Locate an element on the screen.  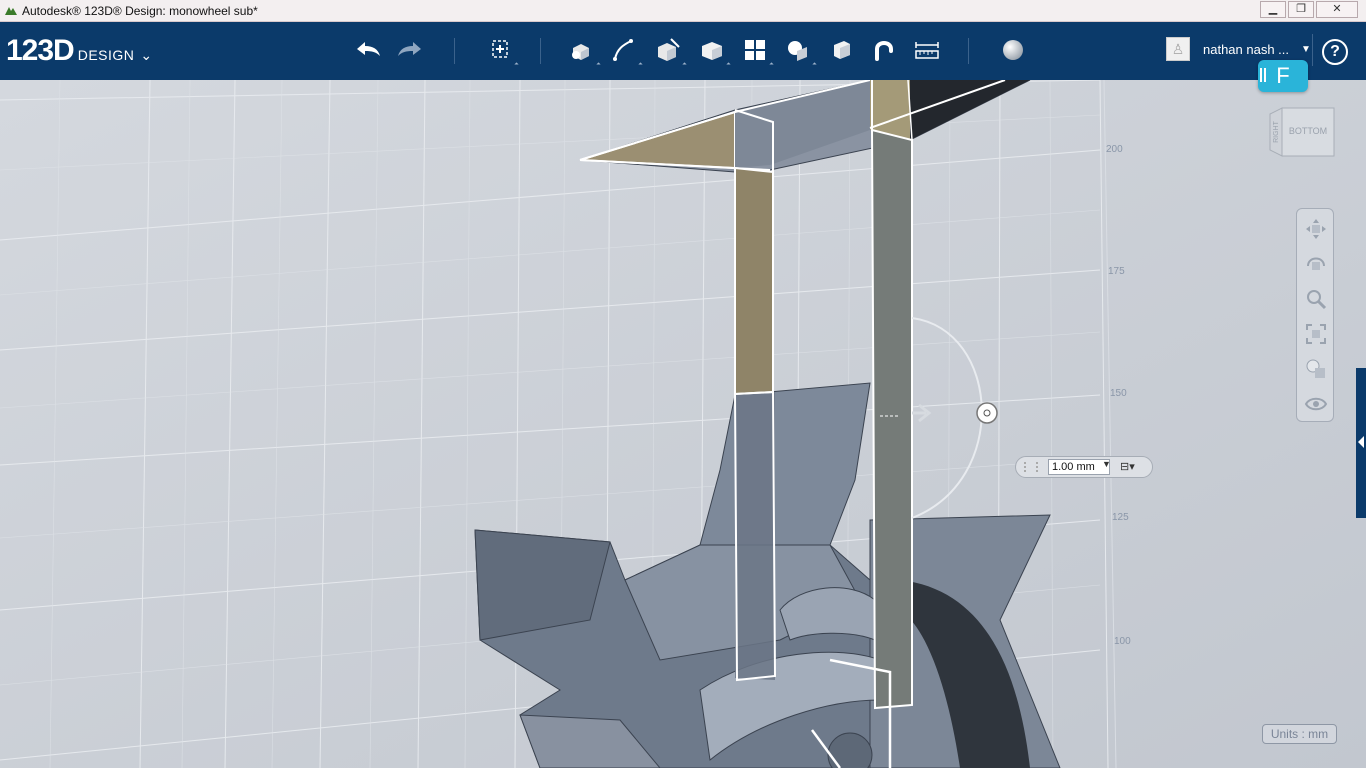
primitives-icon is located at coordinates (580, 52).